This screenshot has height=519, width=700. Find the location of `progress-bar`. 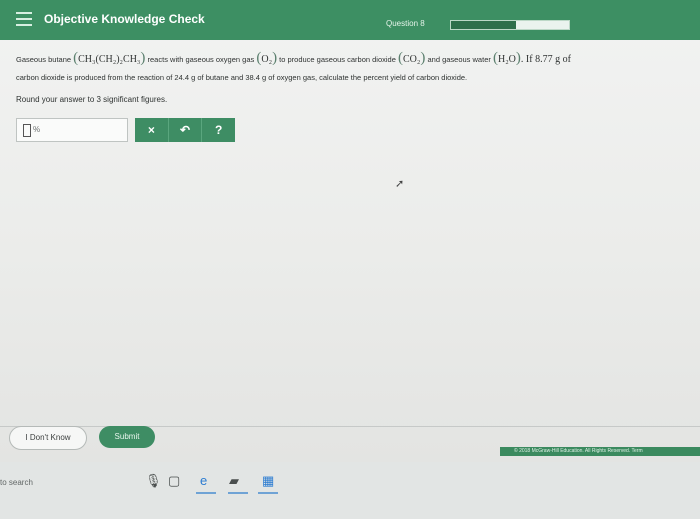

progress-bar is located at coordinates (510, 25).